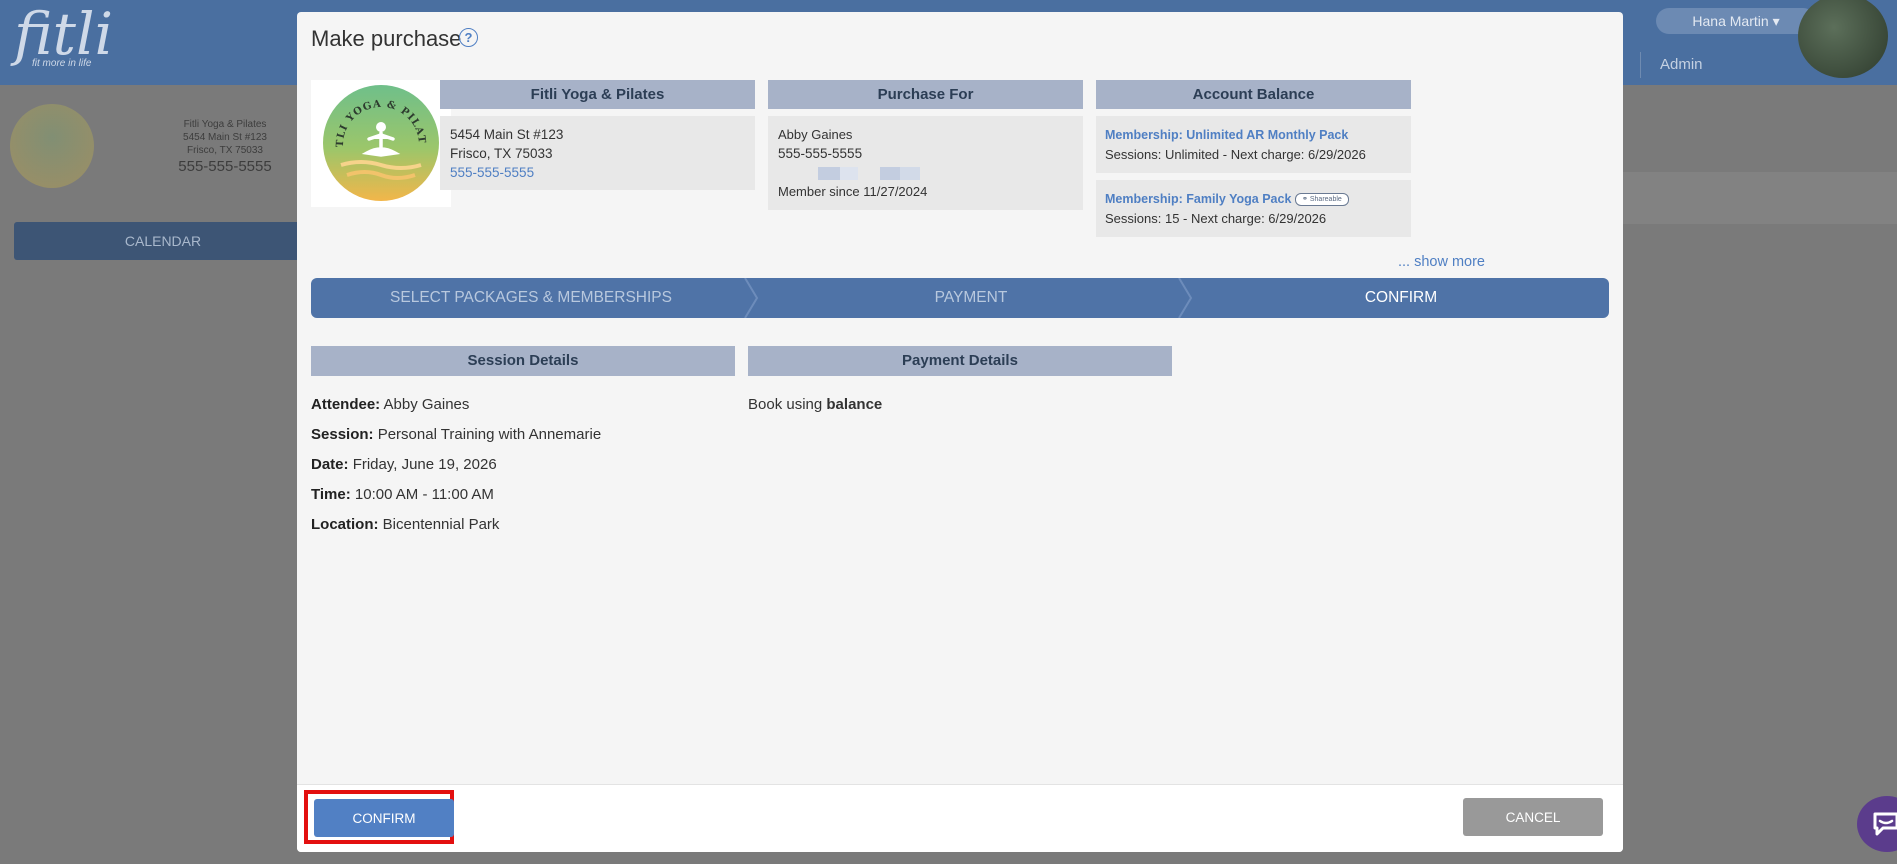 This screenshot has width=1897, height=864. What do you see at coordinates (64, 34) in the screenshot?
I see `app-logo: fitli` at bounding box center [64, 34].